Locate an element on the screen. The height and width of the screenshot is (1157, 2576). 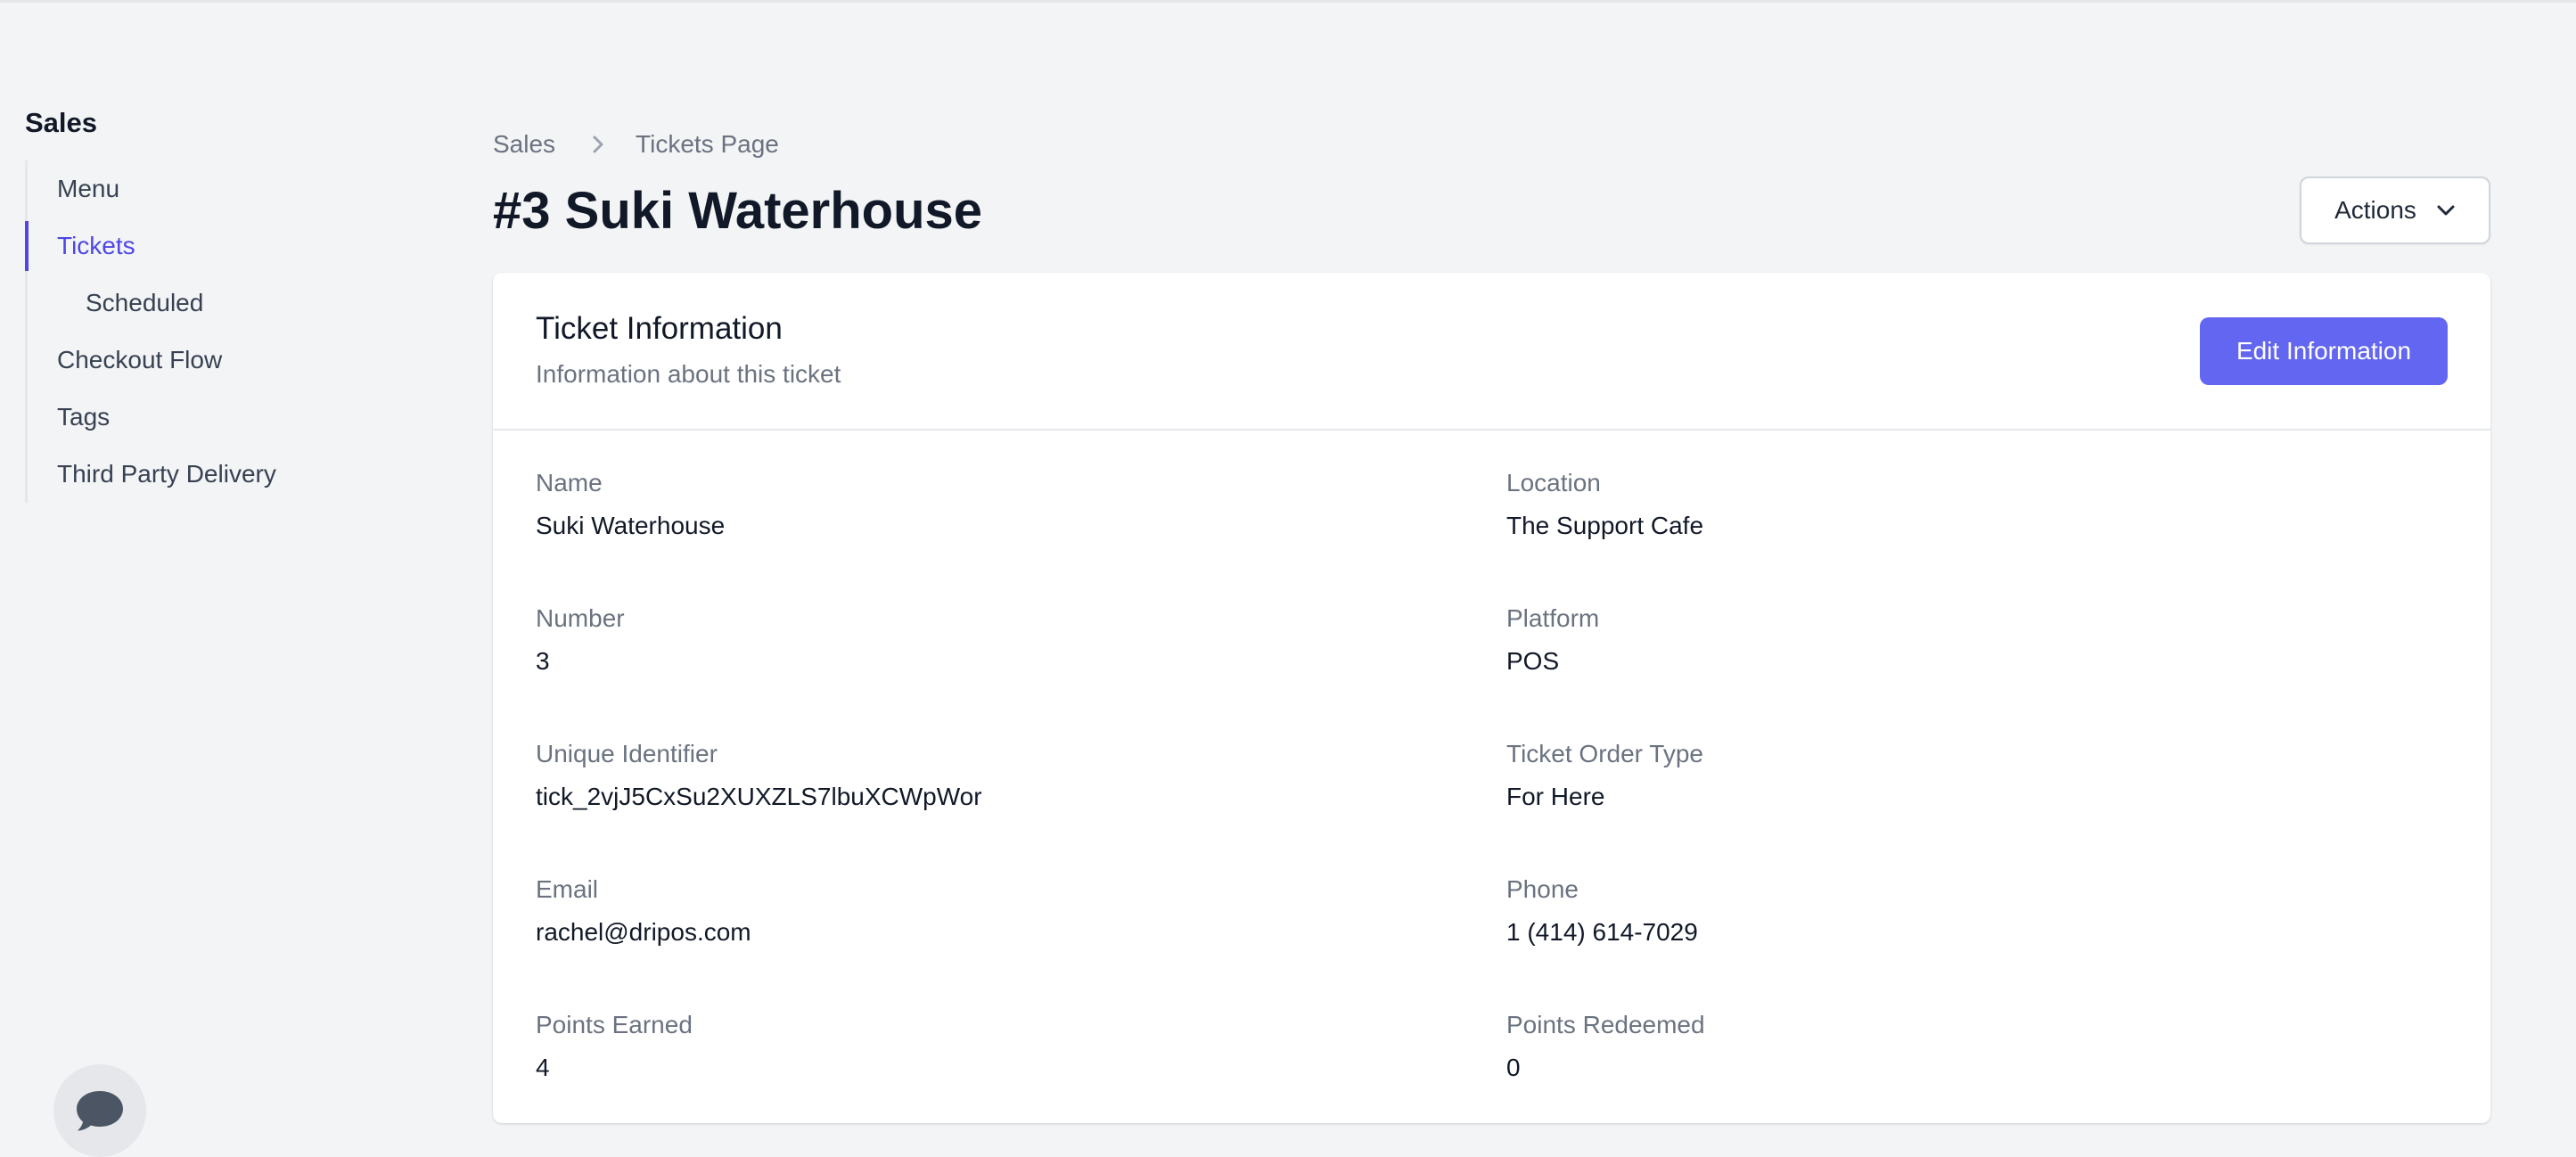
field-points-redeemed: Points Redeemed 0 is located at coordinates (1977, 1077).